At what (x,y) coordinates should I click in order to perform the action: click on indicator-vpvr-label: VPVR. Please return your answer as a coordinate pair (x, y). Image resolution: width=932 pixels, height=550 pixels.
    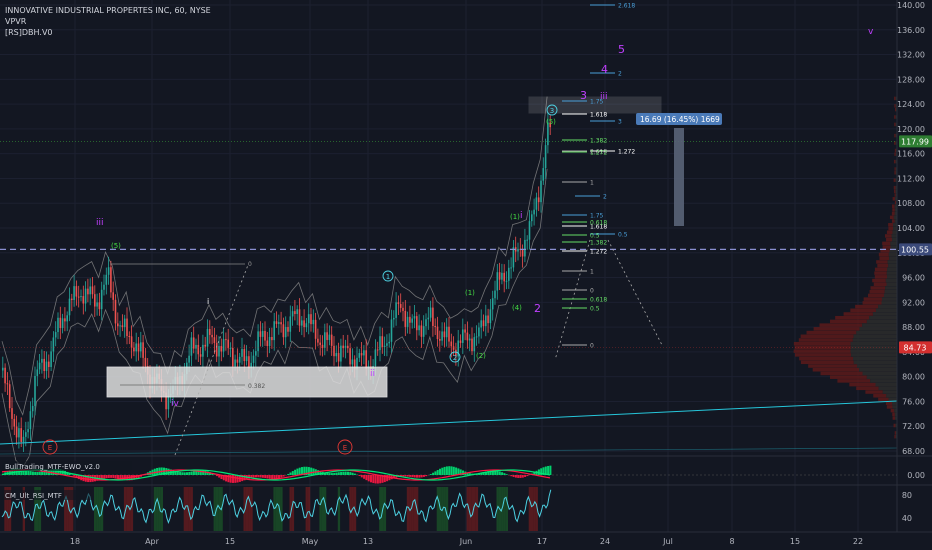
    Looking at the image, I should click on (15, 21).